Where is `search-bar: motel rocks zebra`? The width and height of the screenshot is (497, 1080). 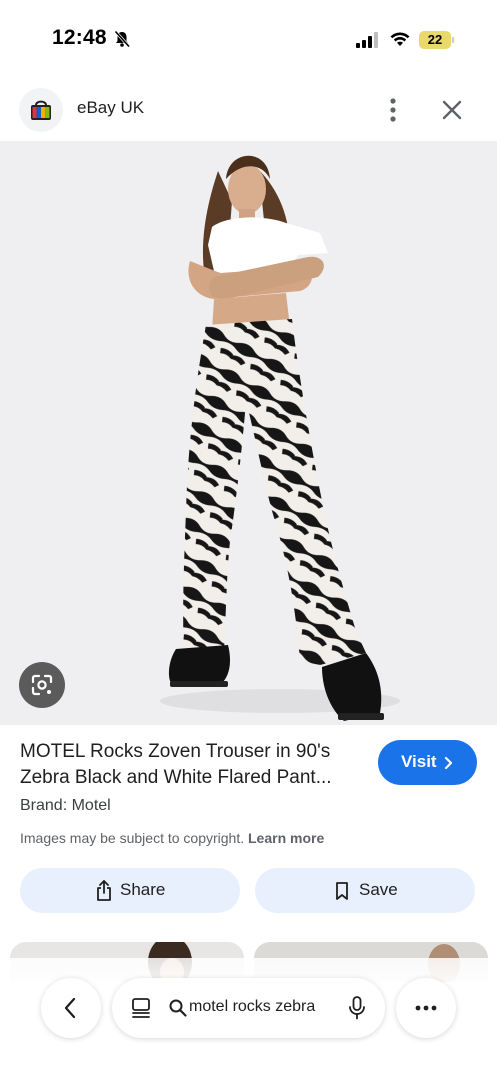 search-bar: motel rocks zebra is located at coordinates (248, 1008).